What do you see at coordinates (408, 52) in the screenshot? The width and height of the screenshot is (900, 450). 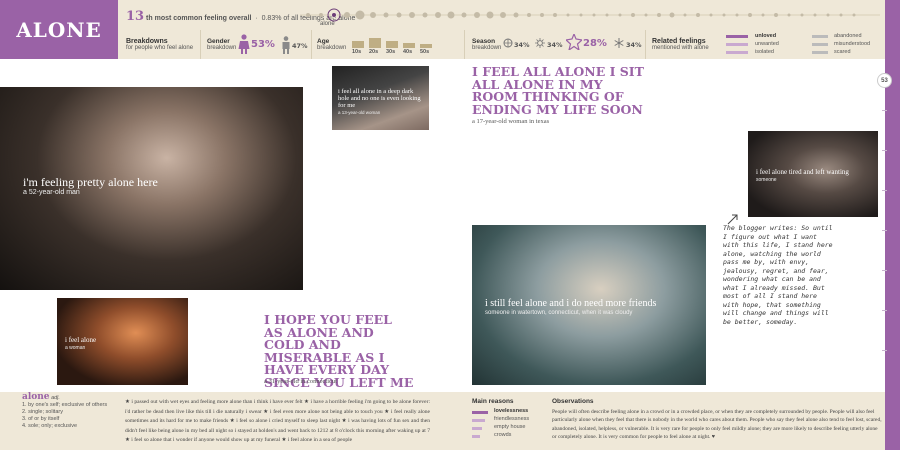 I see `age-label: 40s` at bounding box center [408, 52].